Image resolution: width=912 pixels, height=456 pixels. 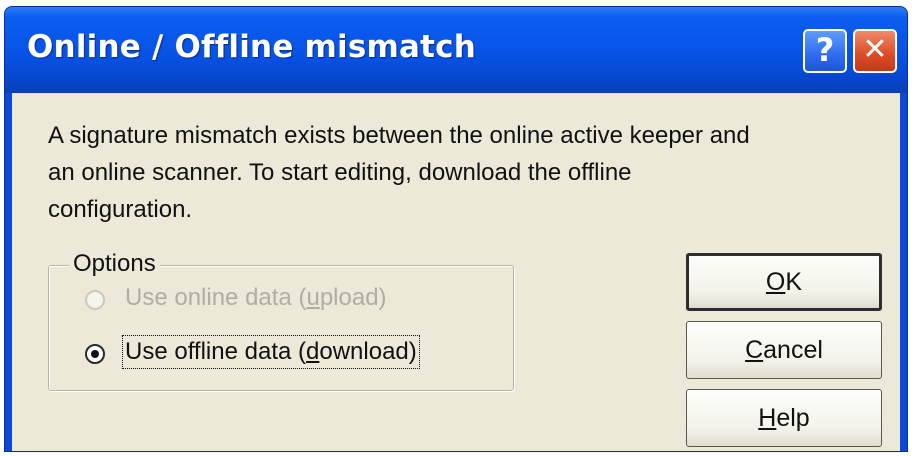 I want to click on help-title-button: ?, so click(x=825, y=51).